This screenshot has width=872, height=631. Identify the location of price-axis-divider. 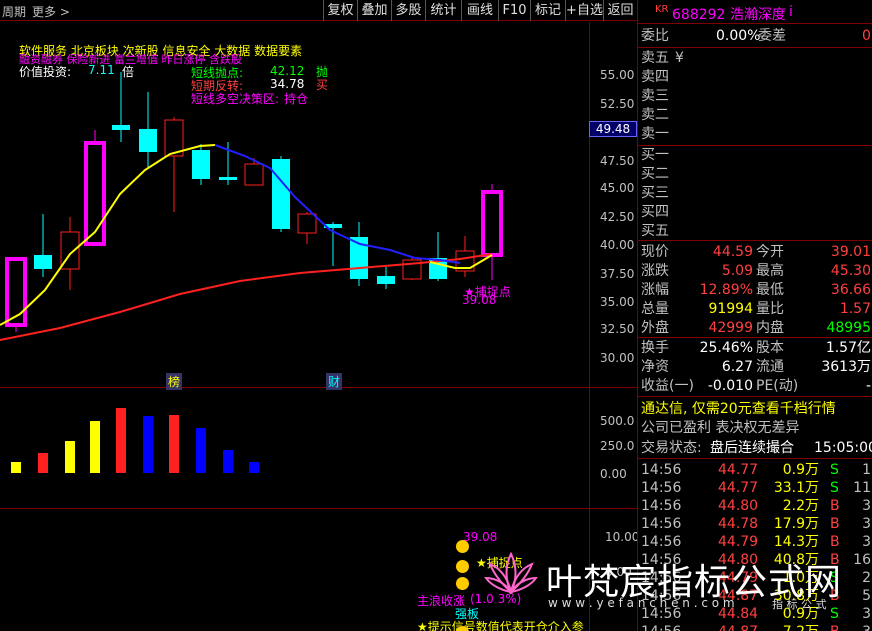
(589, 326).